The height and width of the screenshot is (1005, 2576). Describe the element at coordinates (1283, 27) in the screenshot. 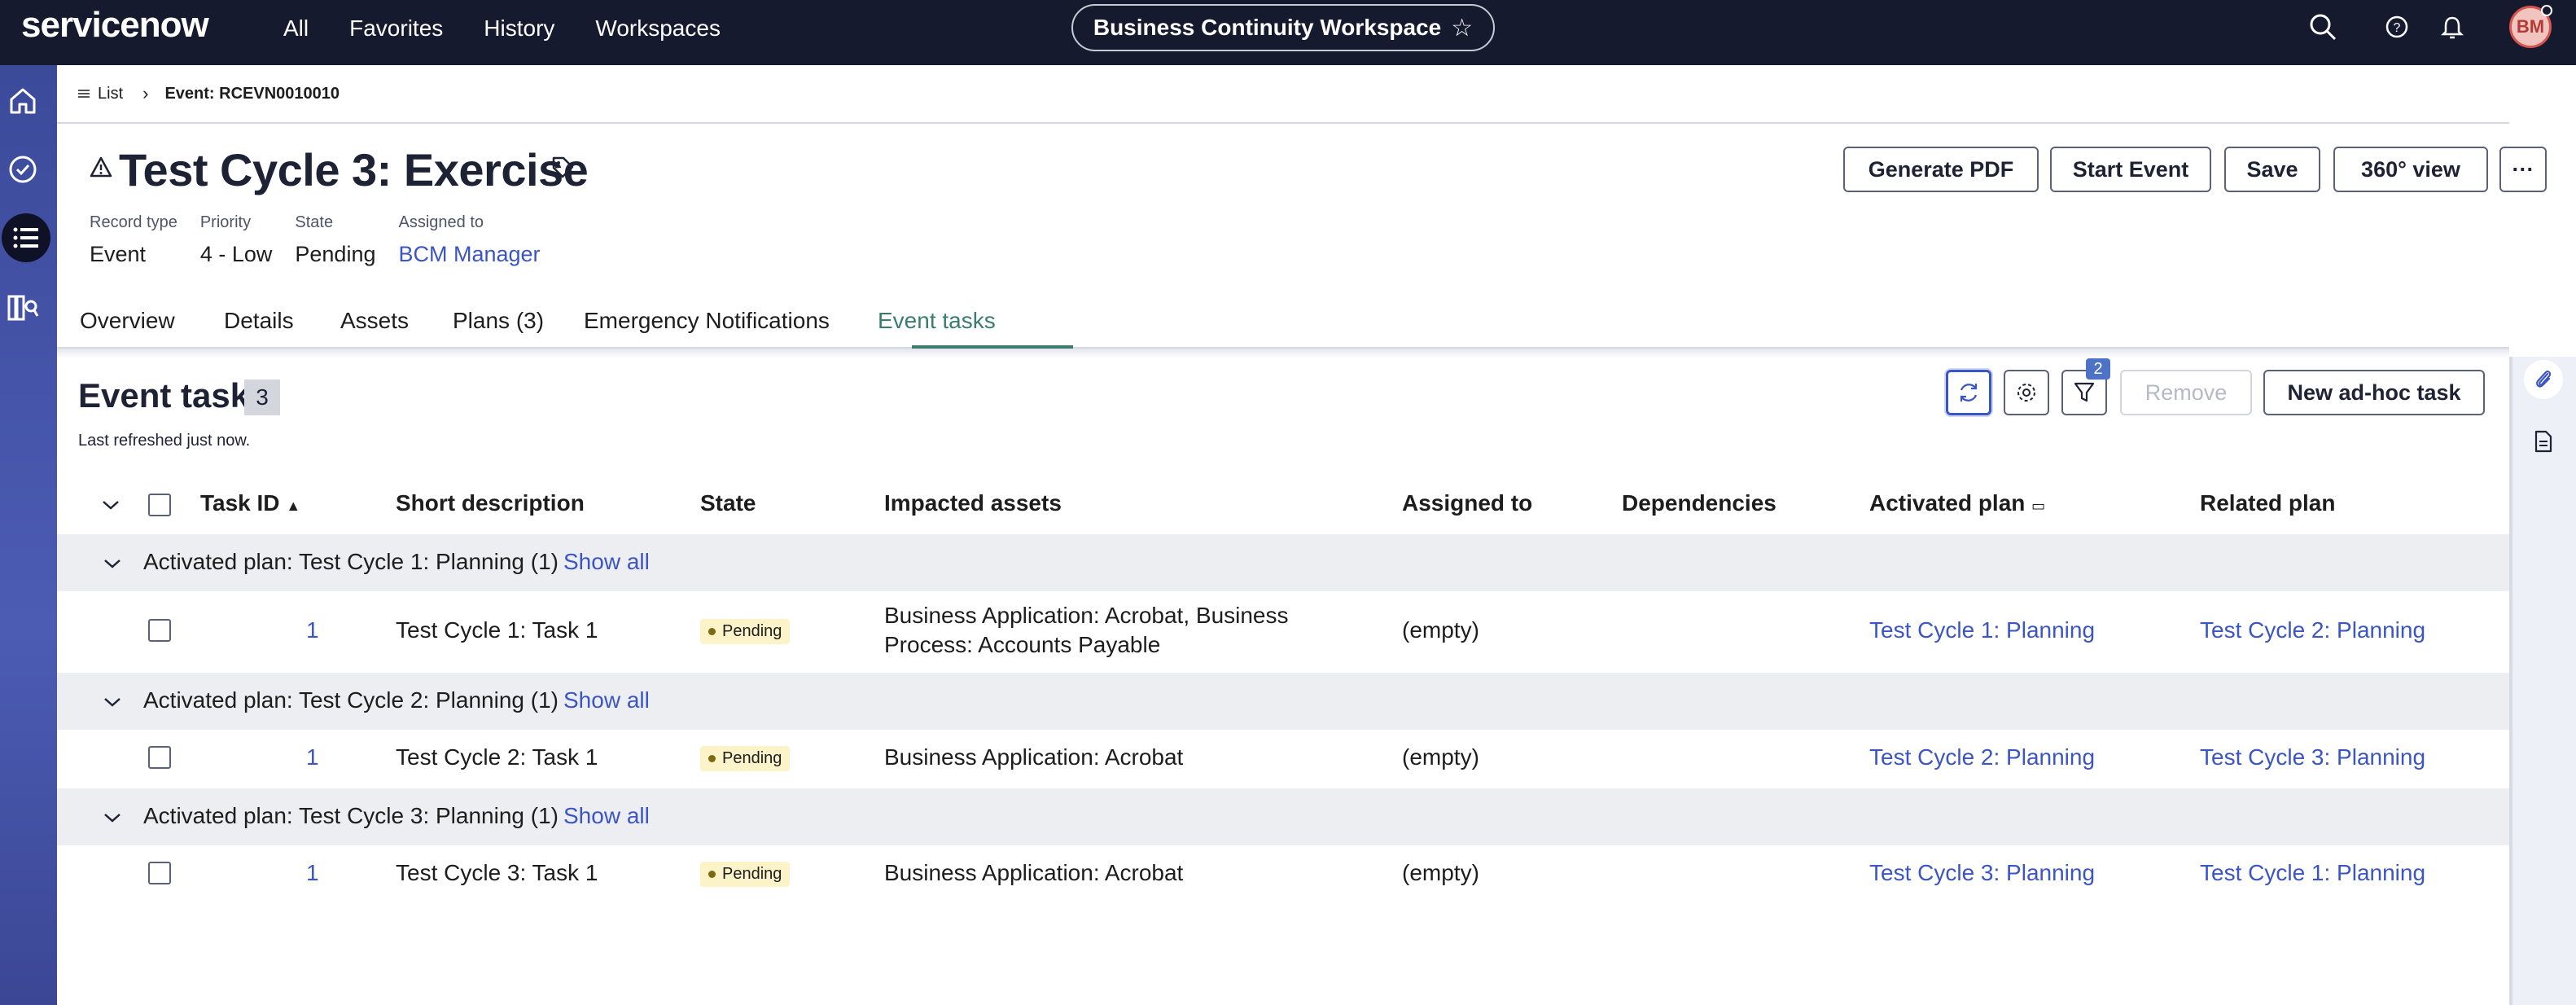

I see `workspace-switcher: Business Continuity Workspace ☆` at that location.